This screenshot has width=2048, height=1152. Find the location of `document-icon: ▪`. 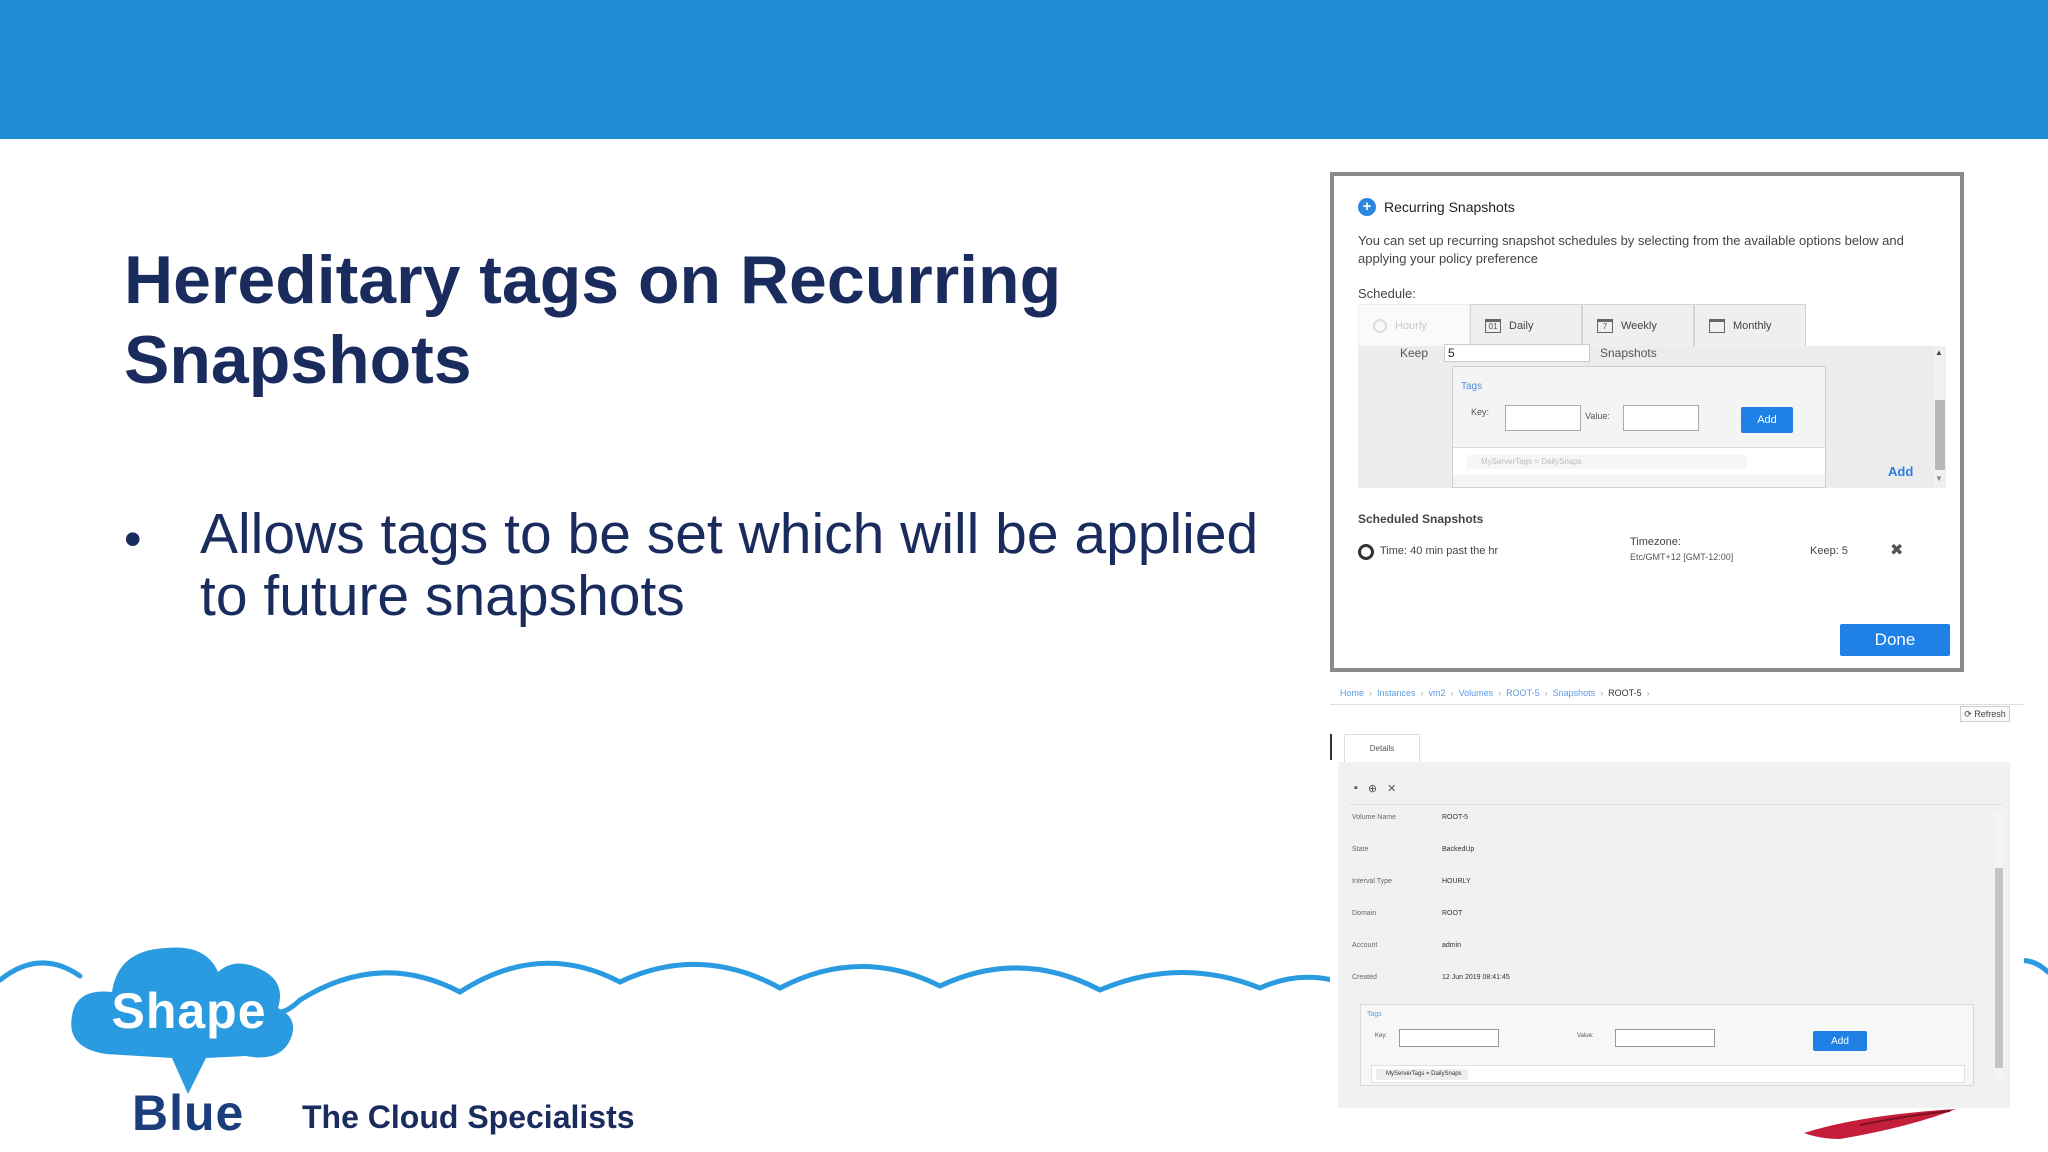

document-icon: ▪ is located at coordinates (1356, 788).